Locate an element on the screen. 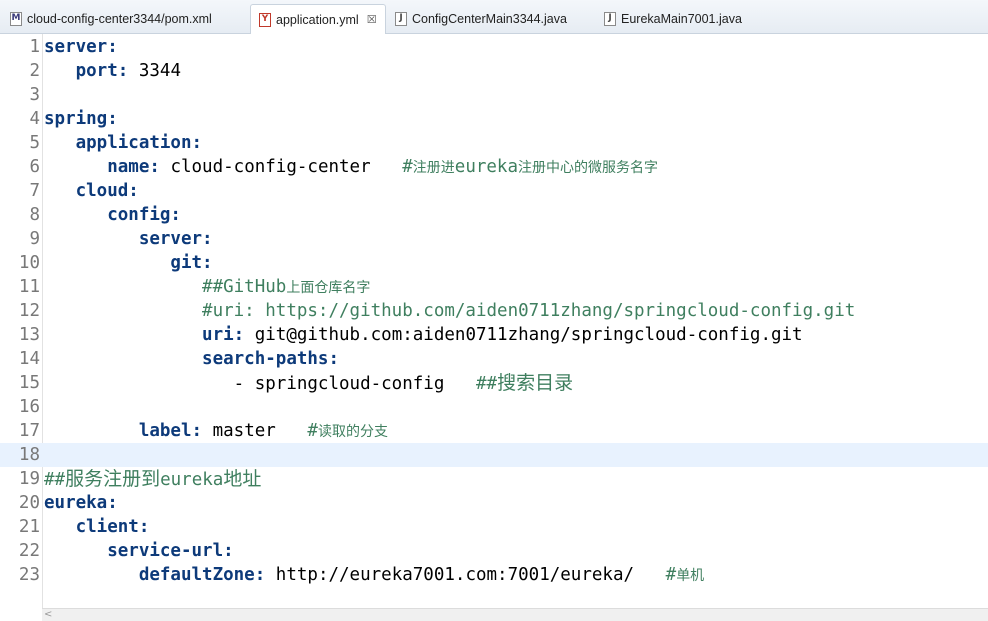 This screenshot has width=988, height=621. yaml-key: spring: is located at coordinates (81, 119).